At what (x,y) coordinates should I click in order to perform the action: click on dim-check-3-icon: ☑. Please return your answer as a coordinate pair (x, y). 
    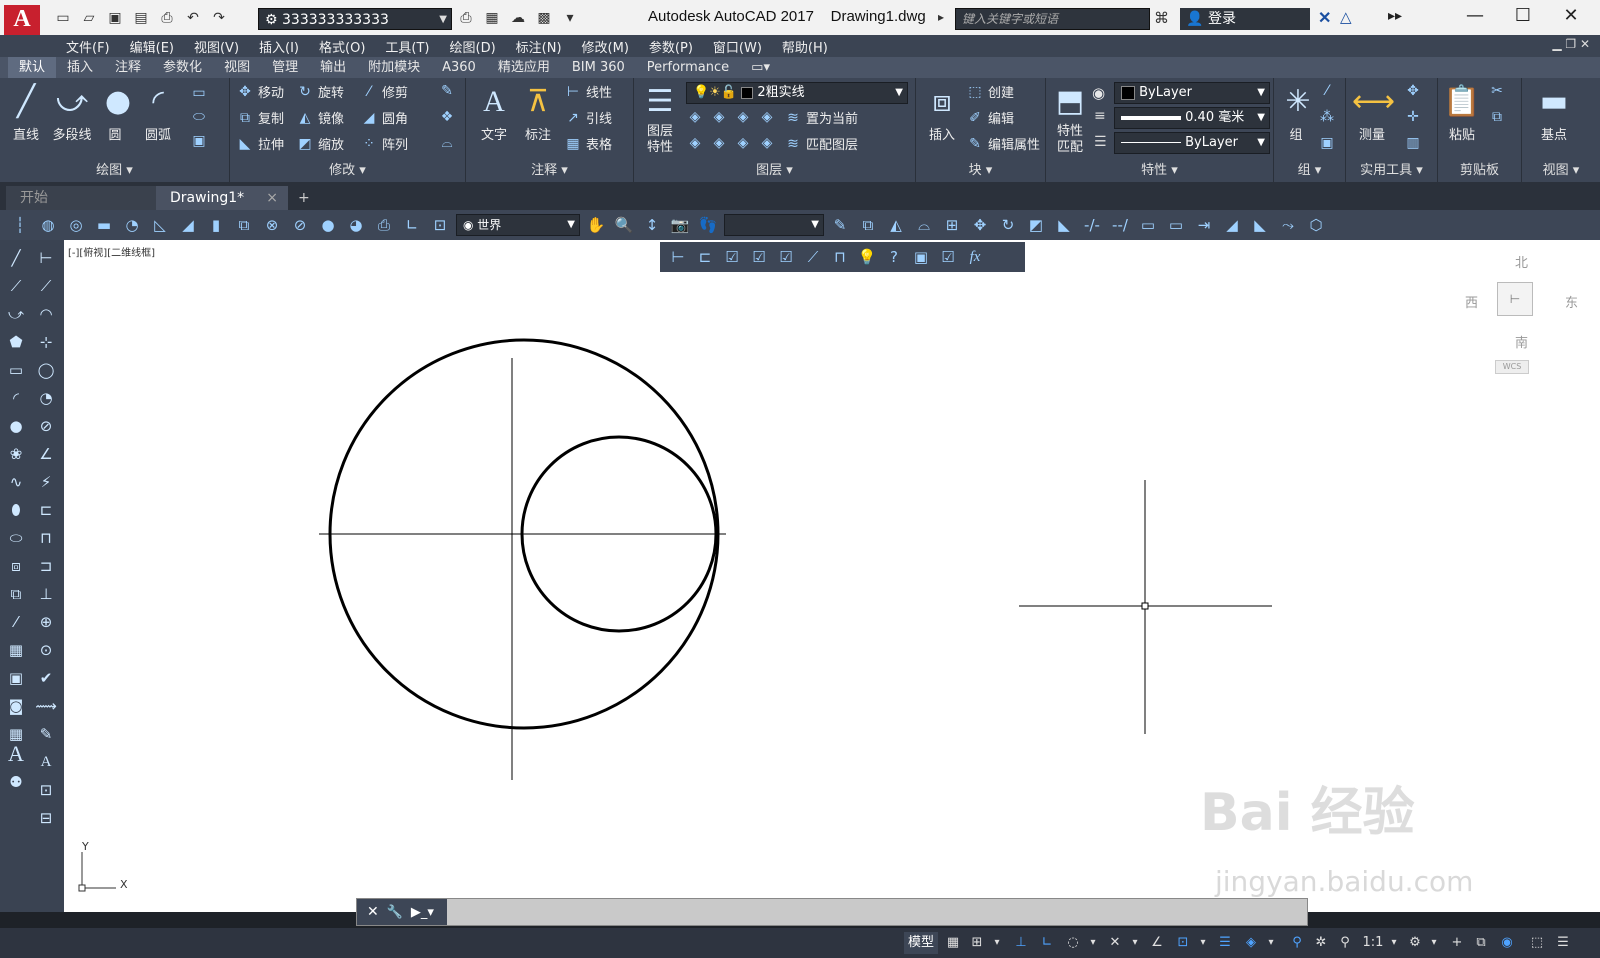
    Looking at the image, I should click on (786, 257).